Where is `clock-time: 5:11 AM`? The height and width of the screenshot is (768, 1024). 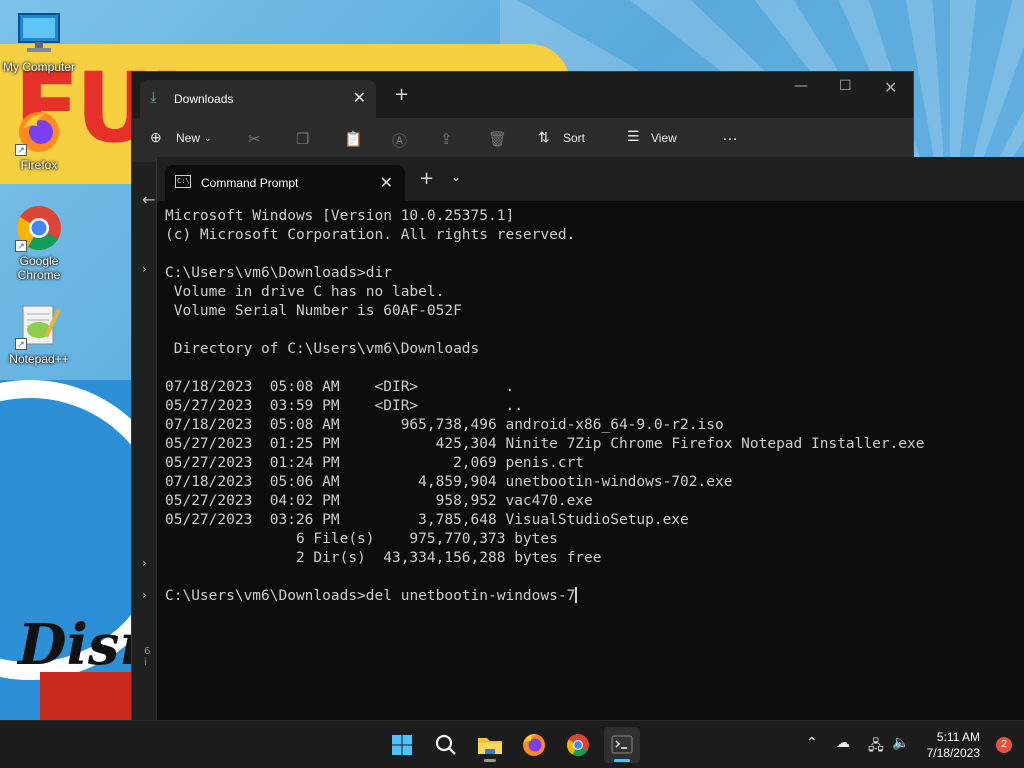 clock-time: 5:11 AM is located at coordinates (958, 737).